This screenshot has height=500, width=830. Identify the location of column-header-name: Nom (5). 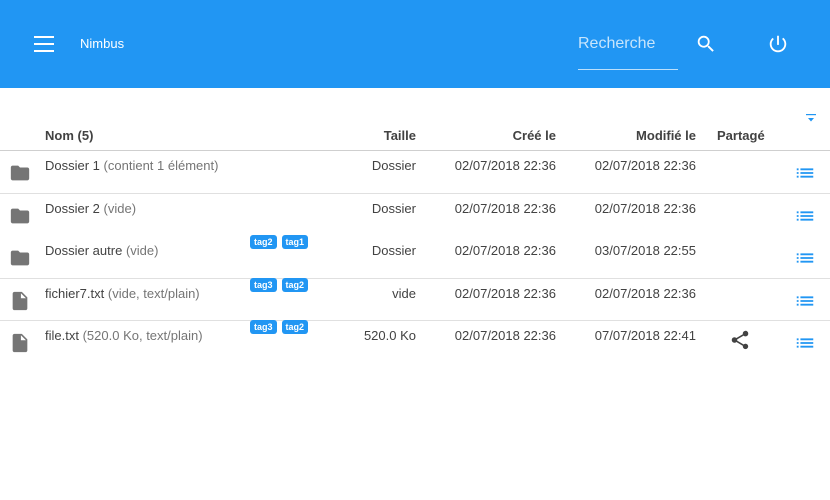
(69, 135).